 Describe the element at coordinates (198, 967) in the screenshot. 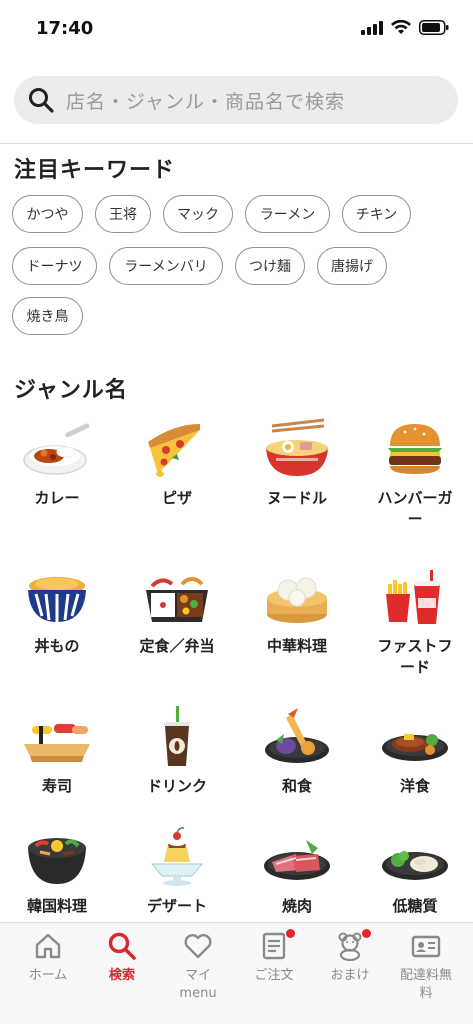

I see `tab-my-menu: マイ menu` at that location.